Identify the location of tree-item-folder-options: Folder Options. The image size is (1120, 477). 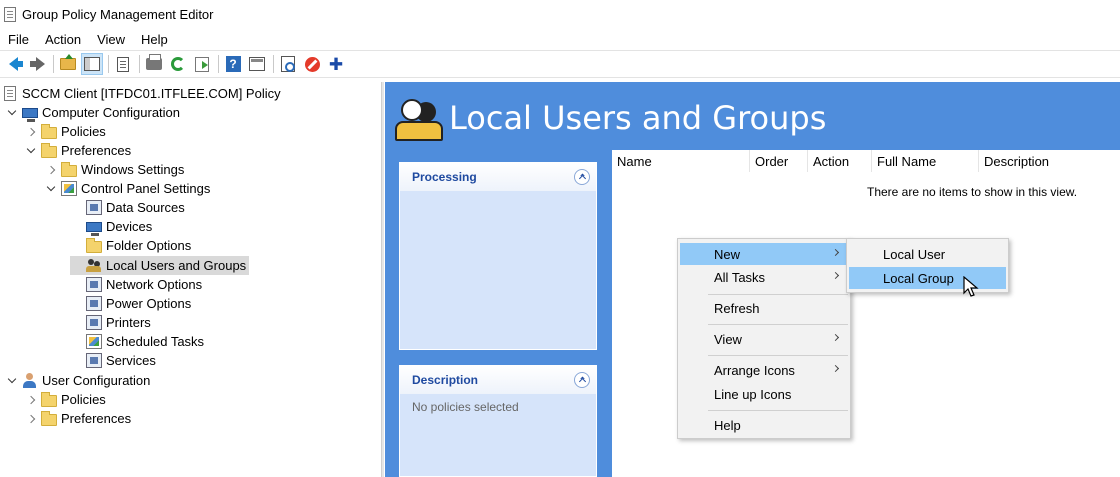
(130, 245).